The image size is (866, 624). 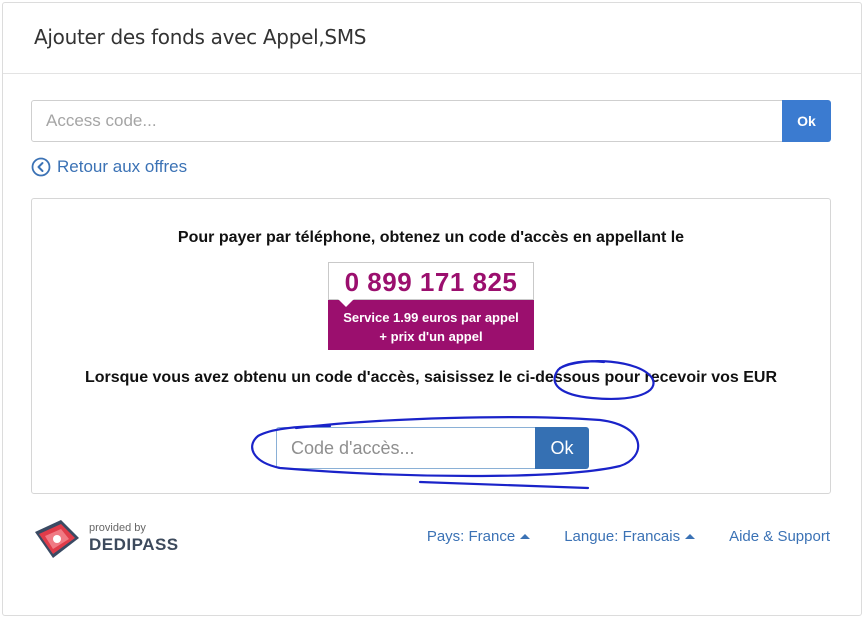 I want to click on country-label: Pays: France, so click(x=471, y=536).